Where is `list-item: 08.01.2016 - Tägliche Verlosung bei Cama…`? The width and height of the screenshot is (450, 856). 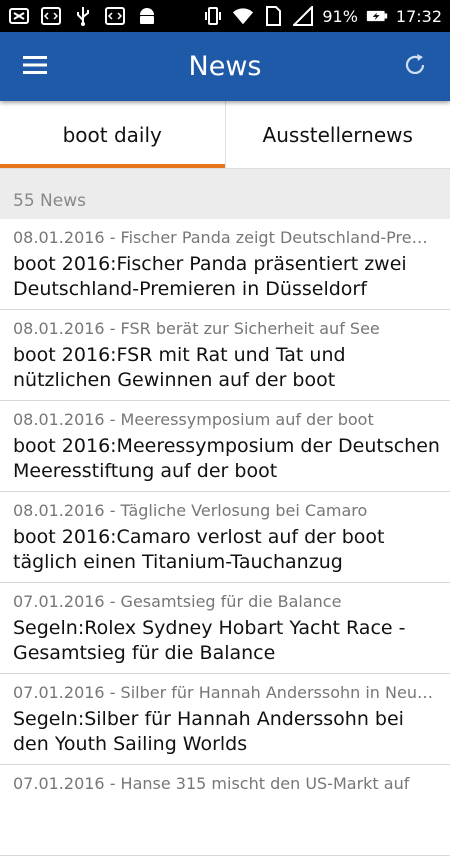
list-item: 08.01.2016 - Tägliche Verlosung bei Cama… is located at coordinates (225, 537).